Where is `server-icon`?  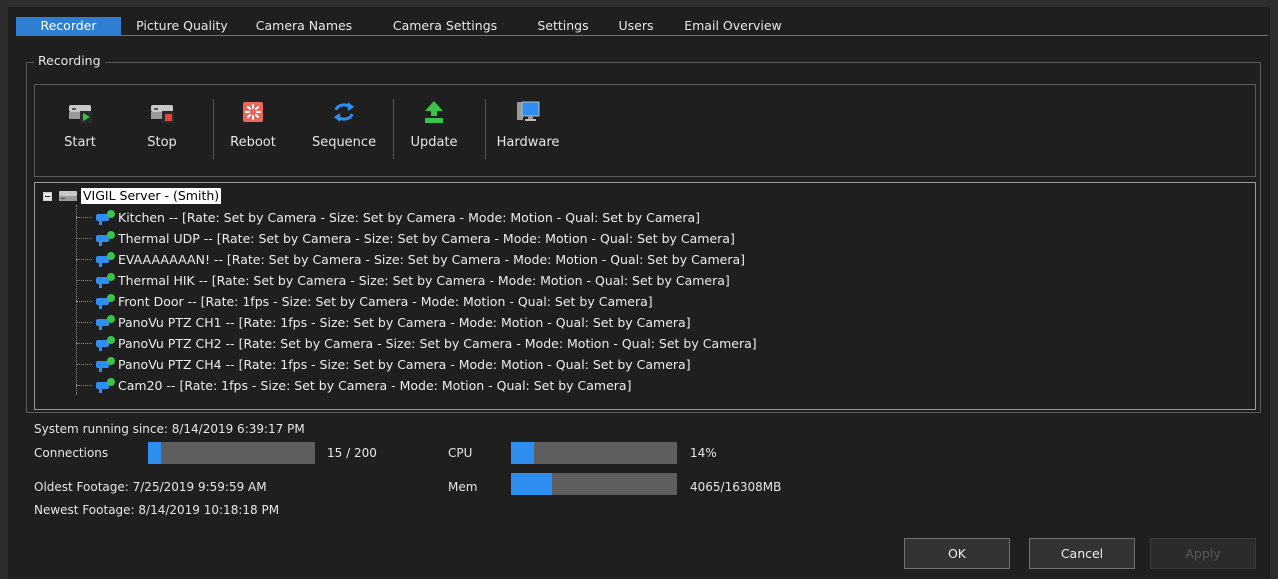 server-icon is located at coordinates (68, 196).